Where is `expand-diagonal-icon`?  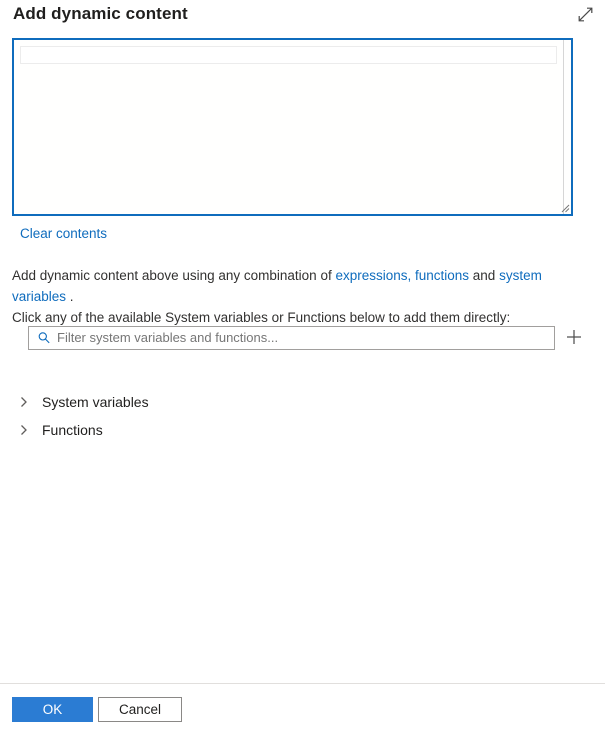 expand-diagonal-icon is located at coordinates (585, 14).